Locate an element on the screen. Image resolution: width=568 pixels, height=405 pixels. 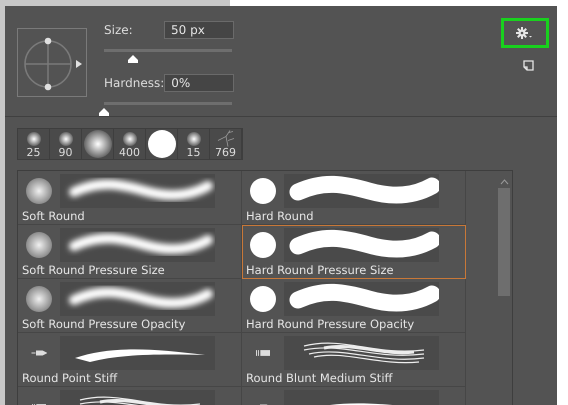
brush-item: Round Point Stiff is located at coordinates (130, 360).